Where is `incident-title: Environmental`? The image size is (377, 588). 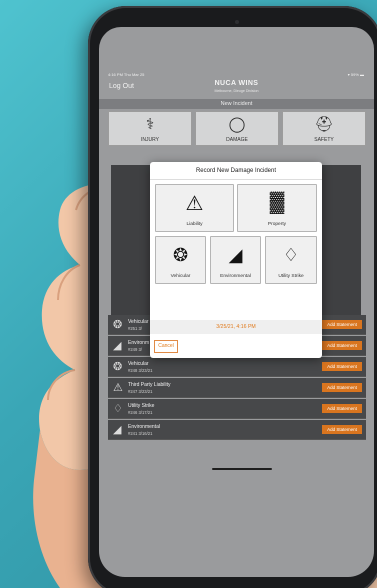
incident-title: Environmental is located at coordinates (144, 427).